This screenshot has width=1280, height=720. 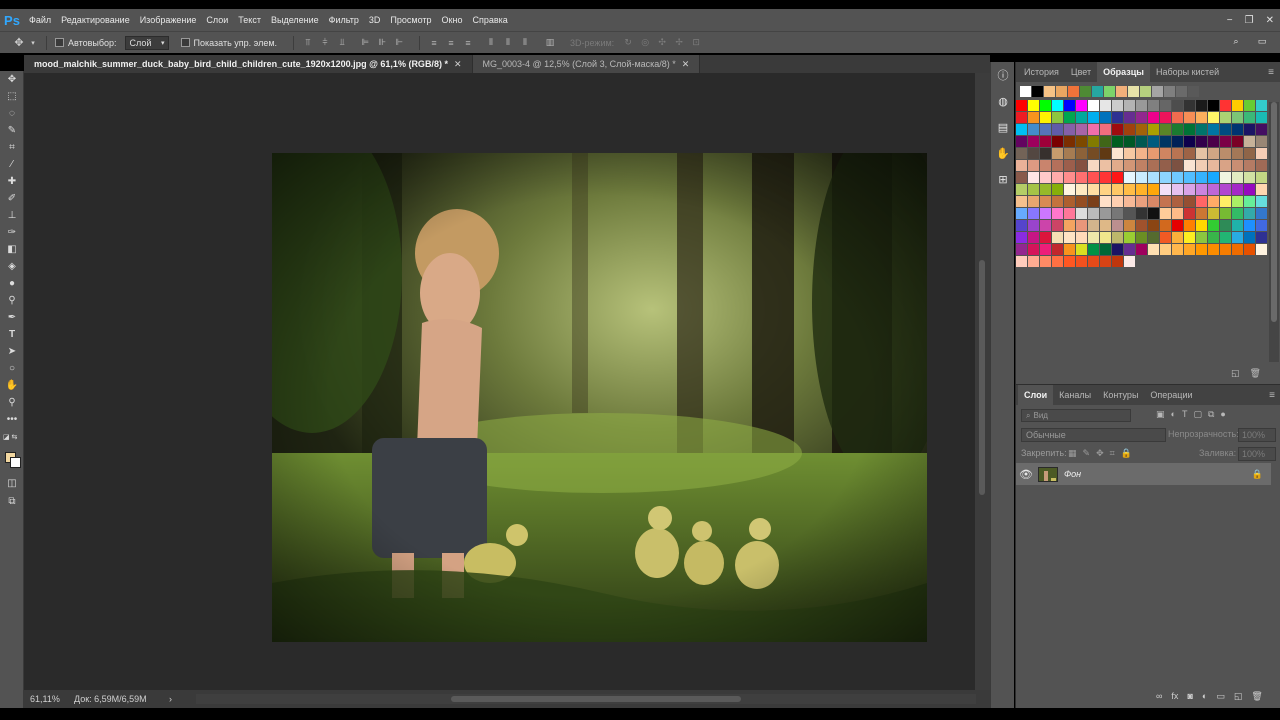 What do you see at coordinates (12, 483) in the screenshot?
I see `quick-mask-icon: ◫` at bounding box center [12, 483].